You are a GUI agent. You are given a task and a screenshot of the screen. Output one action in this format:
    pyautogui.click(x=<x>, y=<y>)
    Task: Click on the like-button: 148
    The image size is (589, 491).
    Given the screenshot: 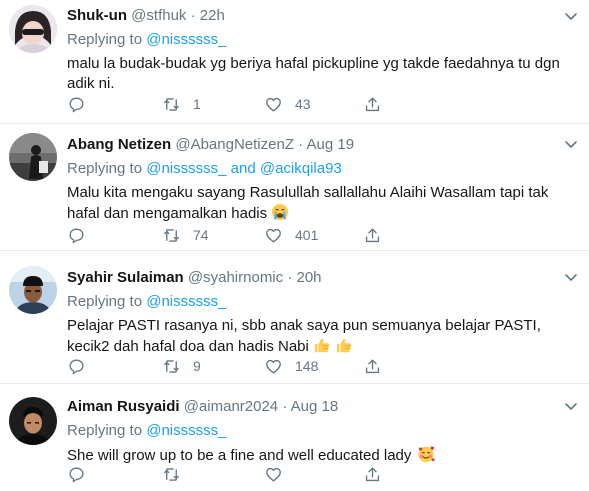 What is the action you would take?
    pyautogui.click(x=291, y=366)
    